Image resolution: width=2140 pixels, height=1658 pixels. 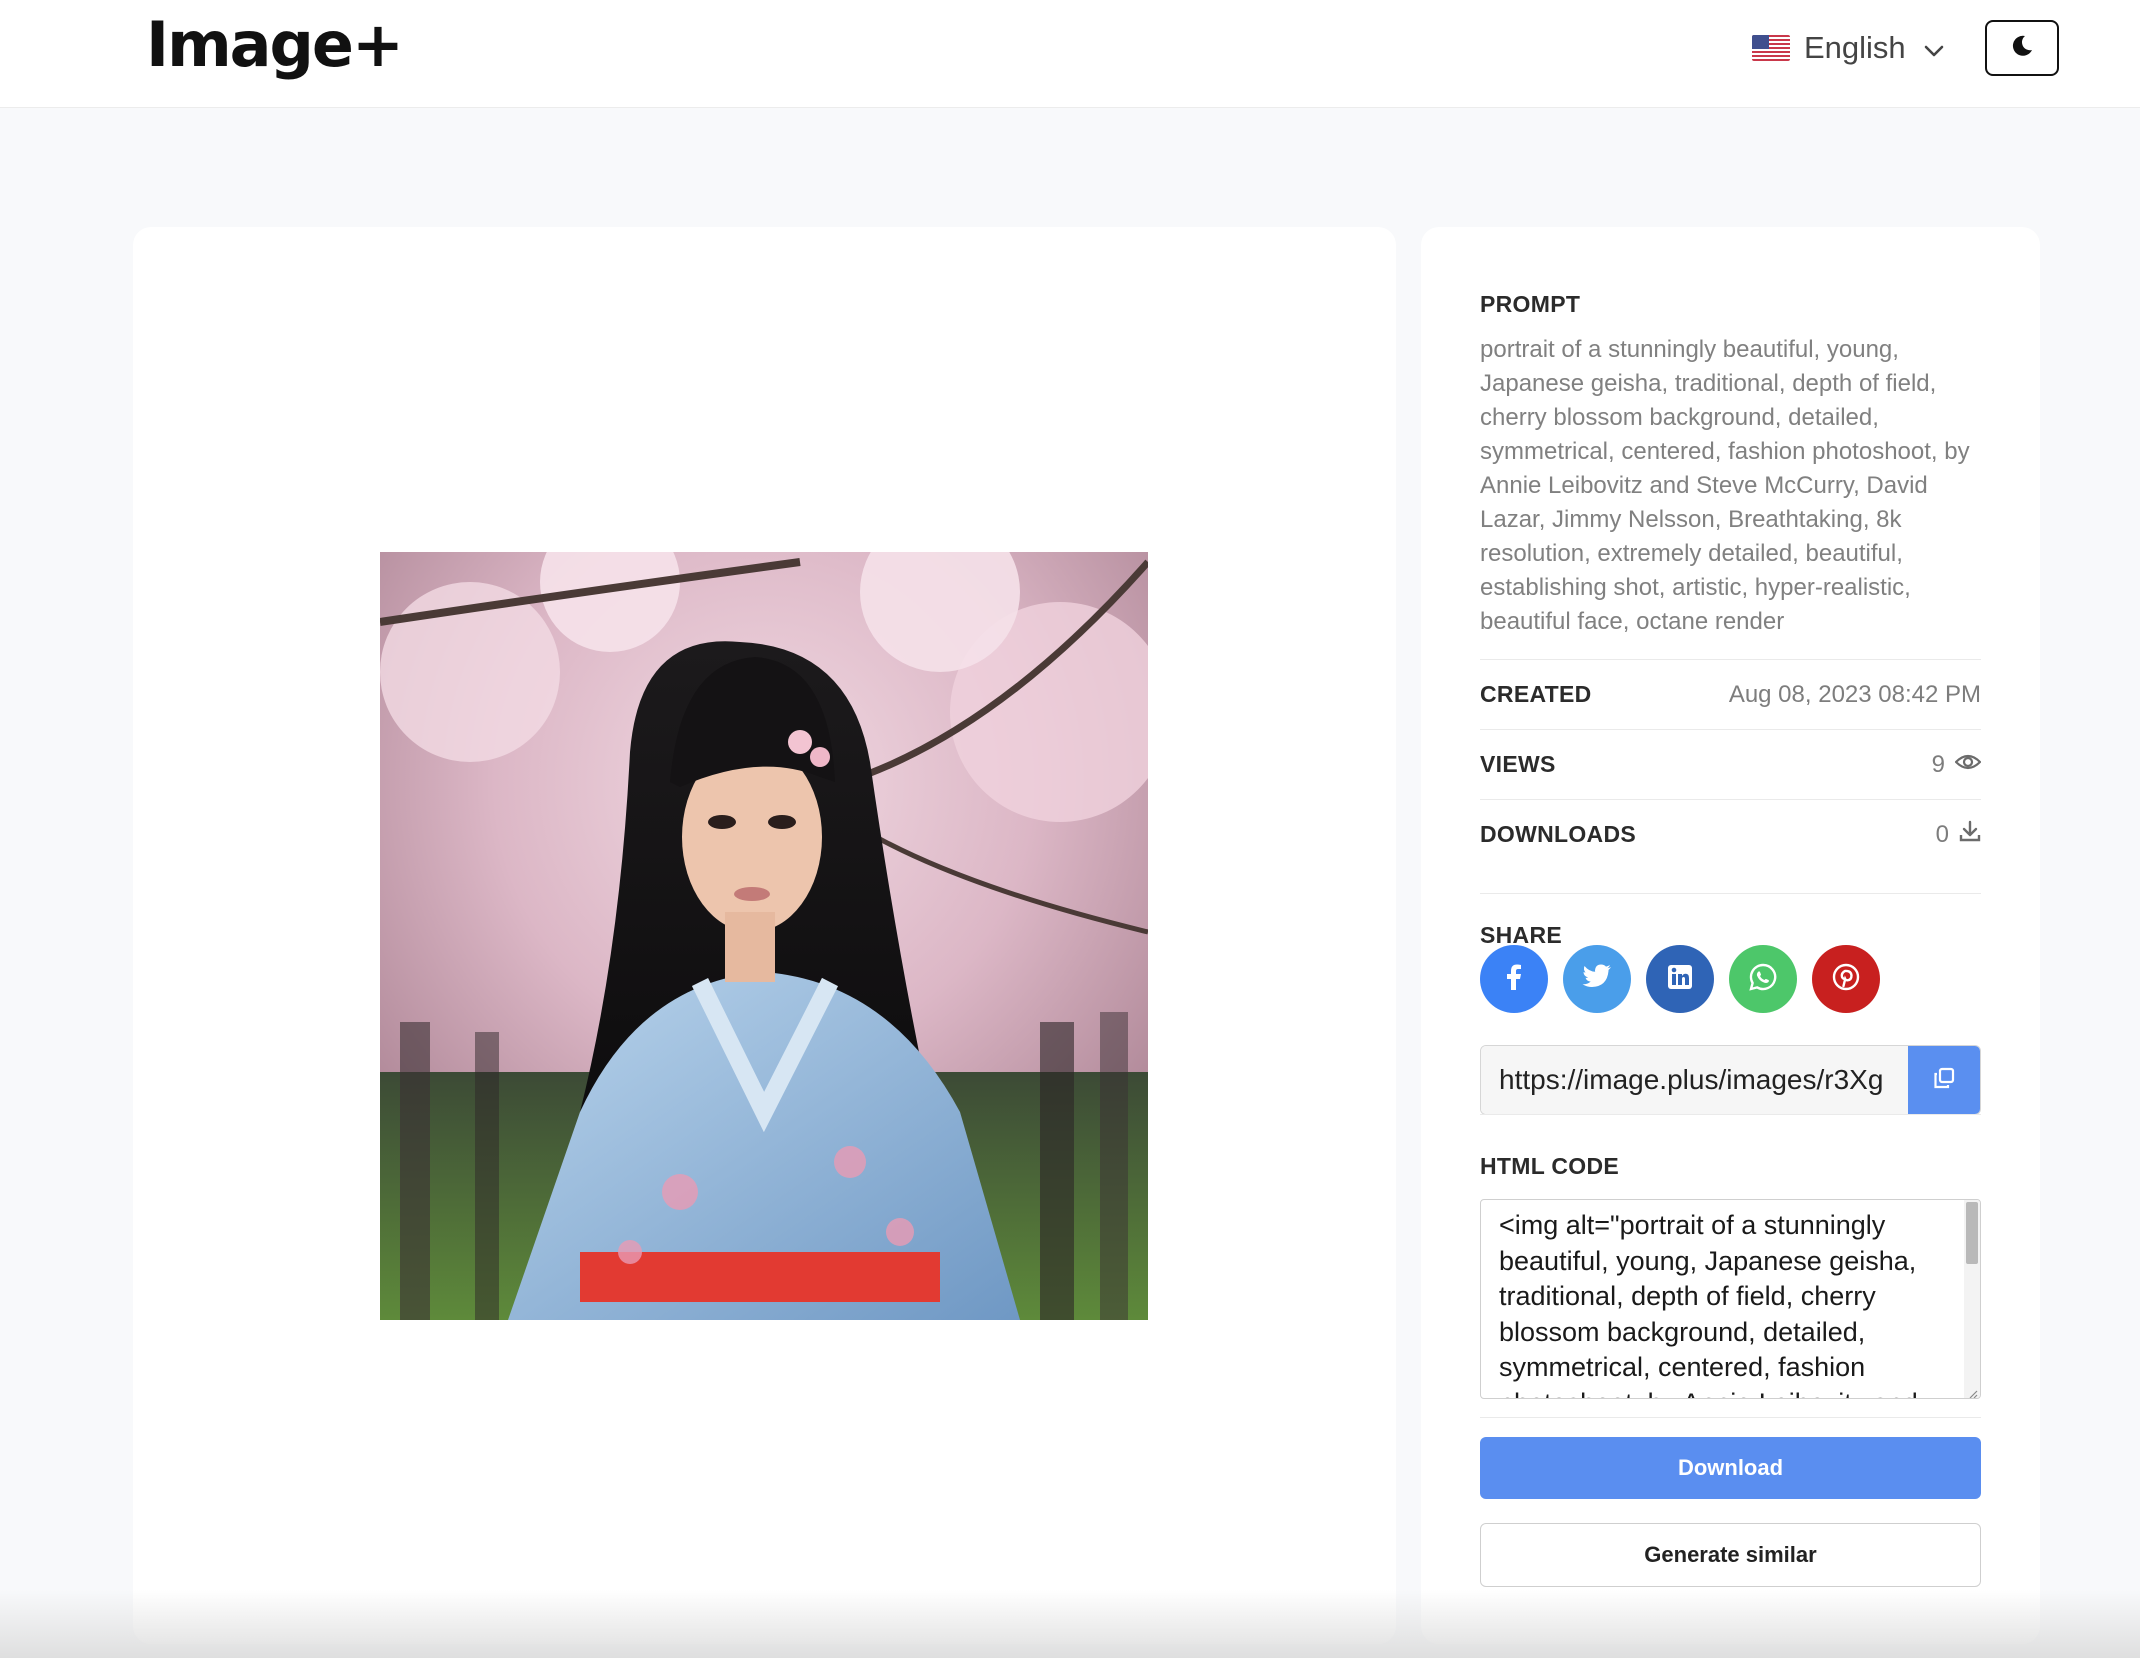 I want to click on scrollbar-thumb, so click(x=1972, y=1233).